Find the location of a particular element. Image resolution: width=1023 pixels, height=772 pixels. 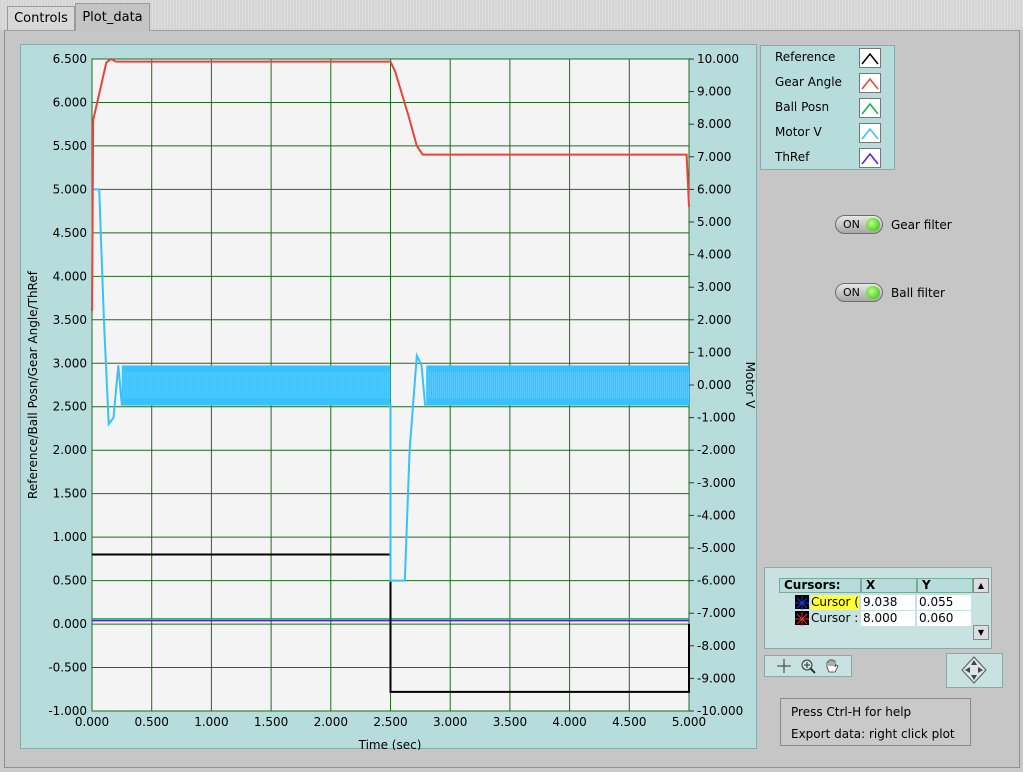

legend-label: Reference is located at coordinates (805, 57).